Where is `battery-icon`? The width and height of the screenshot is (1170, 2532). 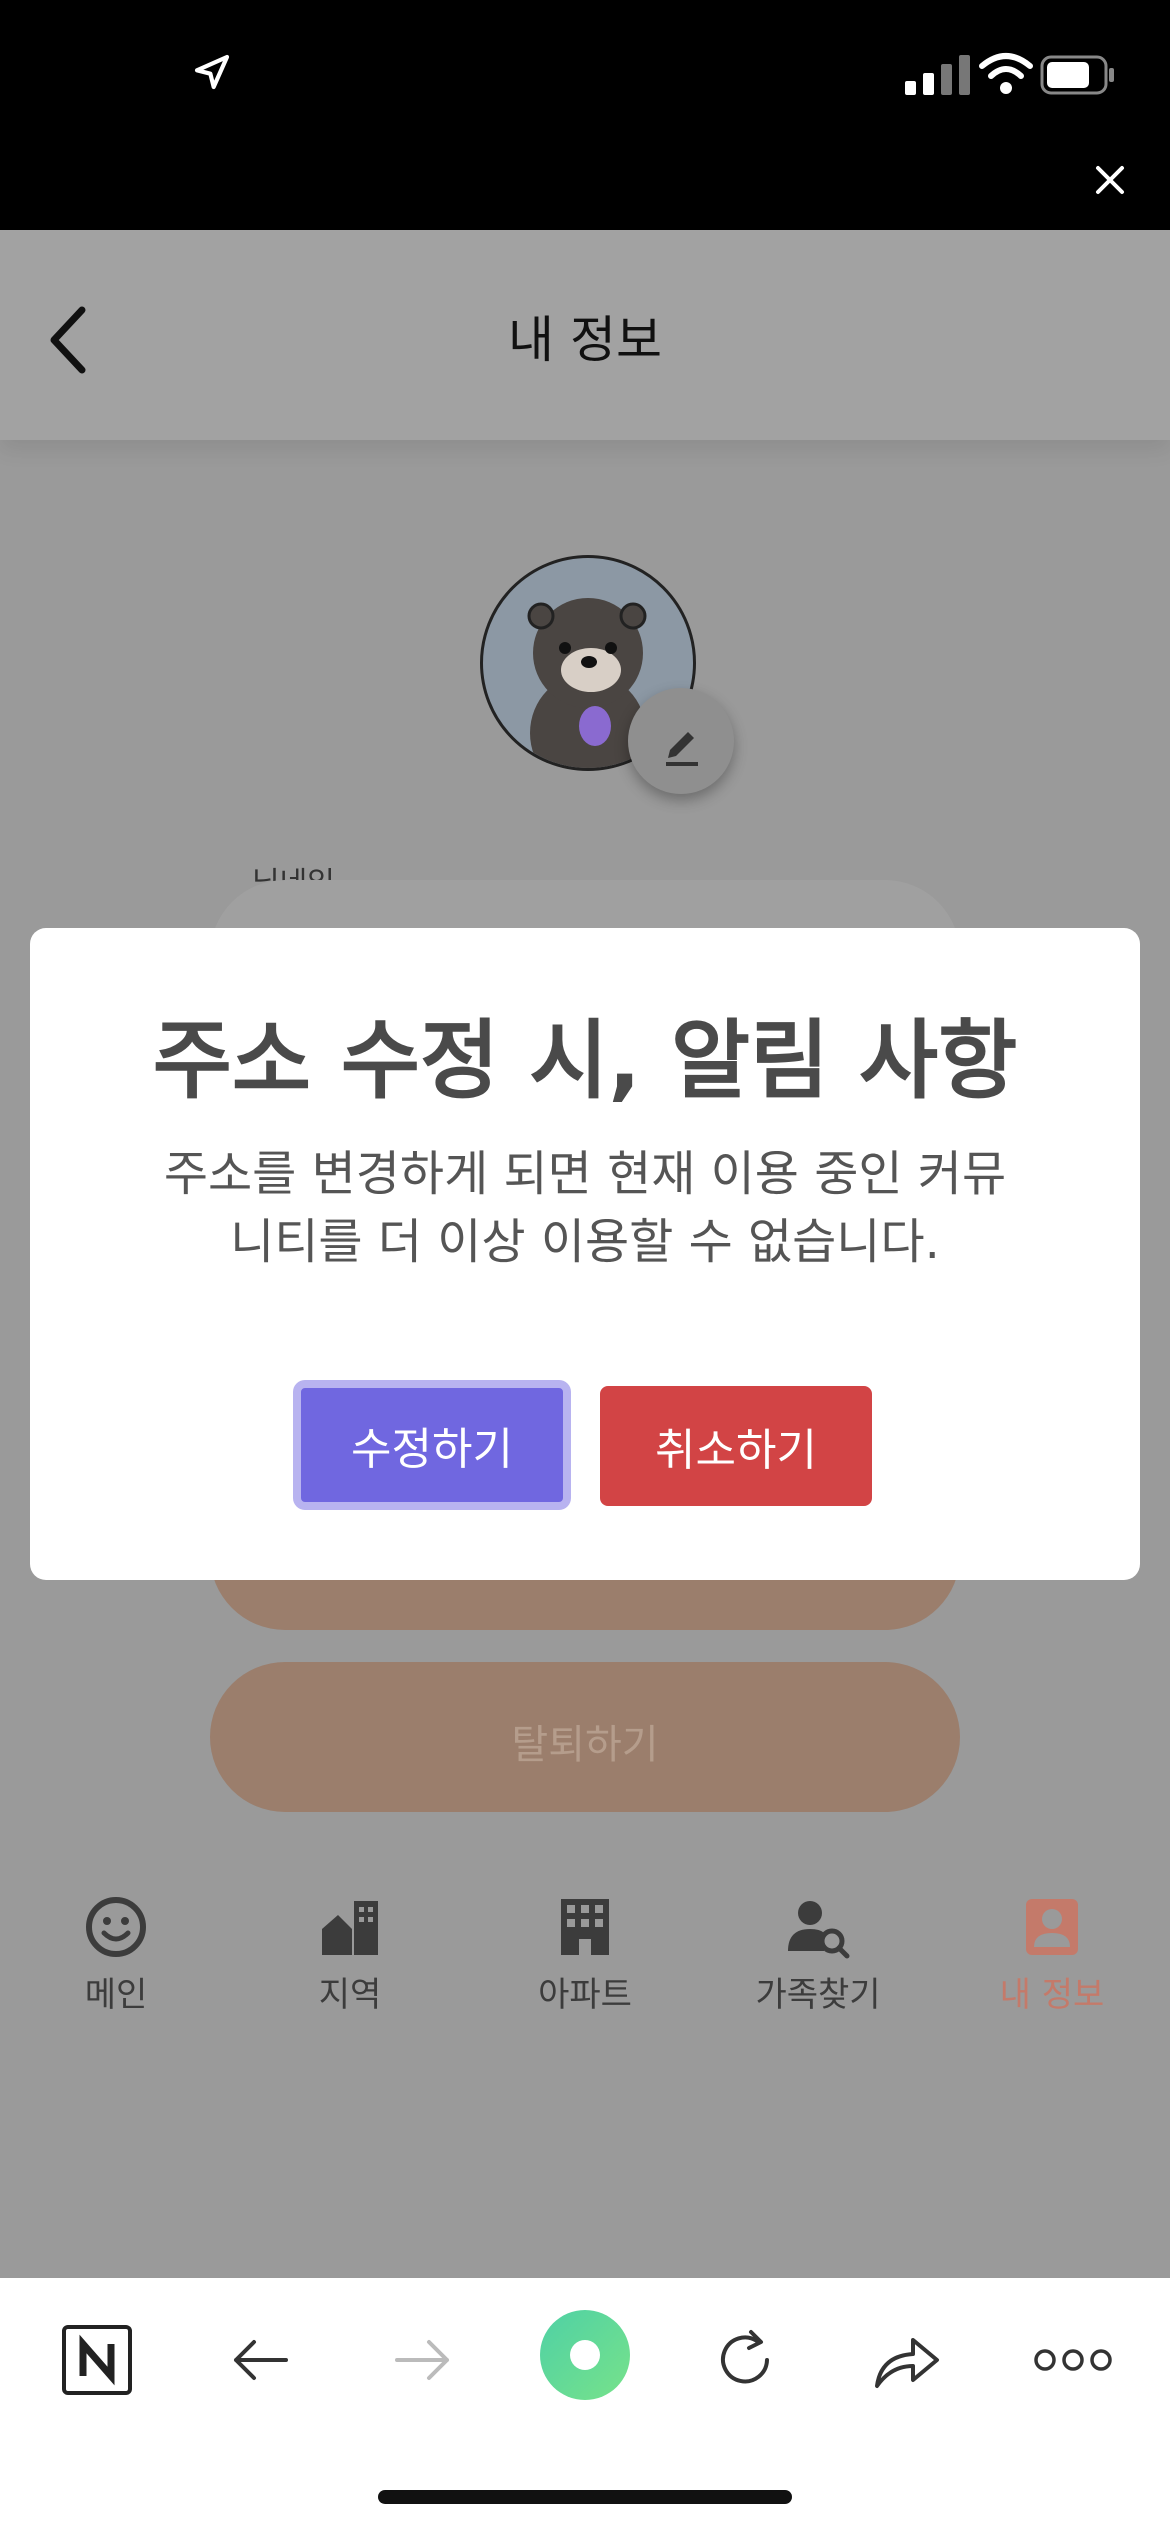
battery-icon is located at coordinates (1077, 75).